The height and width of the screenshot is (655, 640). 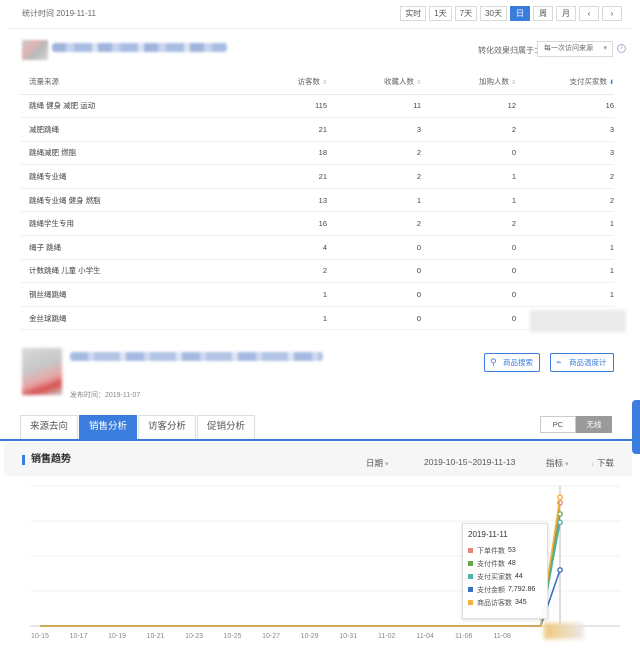 What do you see at coordinates (115, 247) in the screenshot?
I see `source-keyword-cell: 绳子 跳绳` at bounding box center [115, 247].